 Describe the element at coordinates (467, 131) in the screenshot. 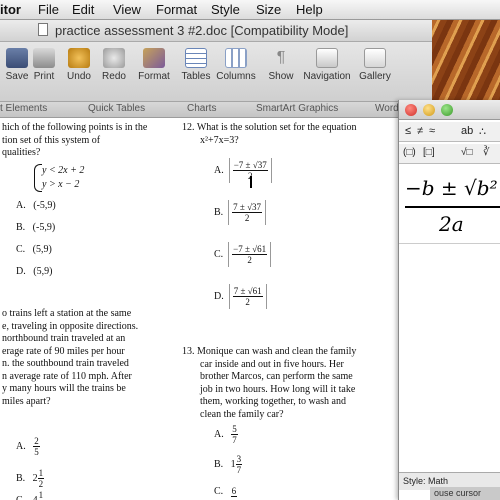

I see `ab-symbol: ab` at that location.